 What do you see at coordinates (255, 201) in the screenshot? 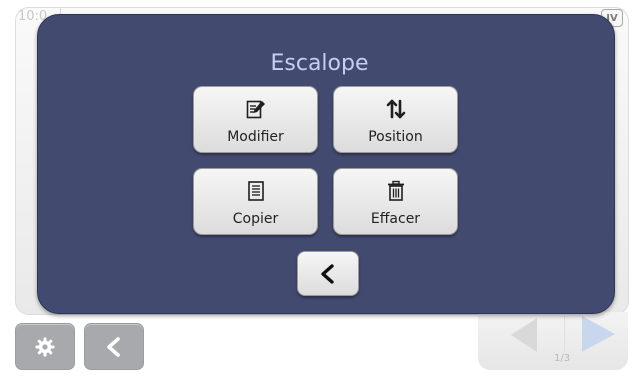
I see `copy-button: Copier` at bounding box center [255, 201].